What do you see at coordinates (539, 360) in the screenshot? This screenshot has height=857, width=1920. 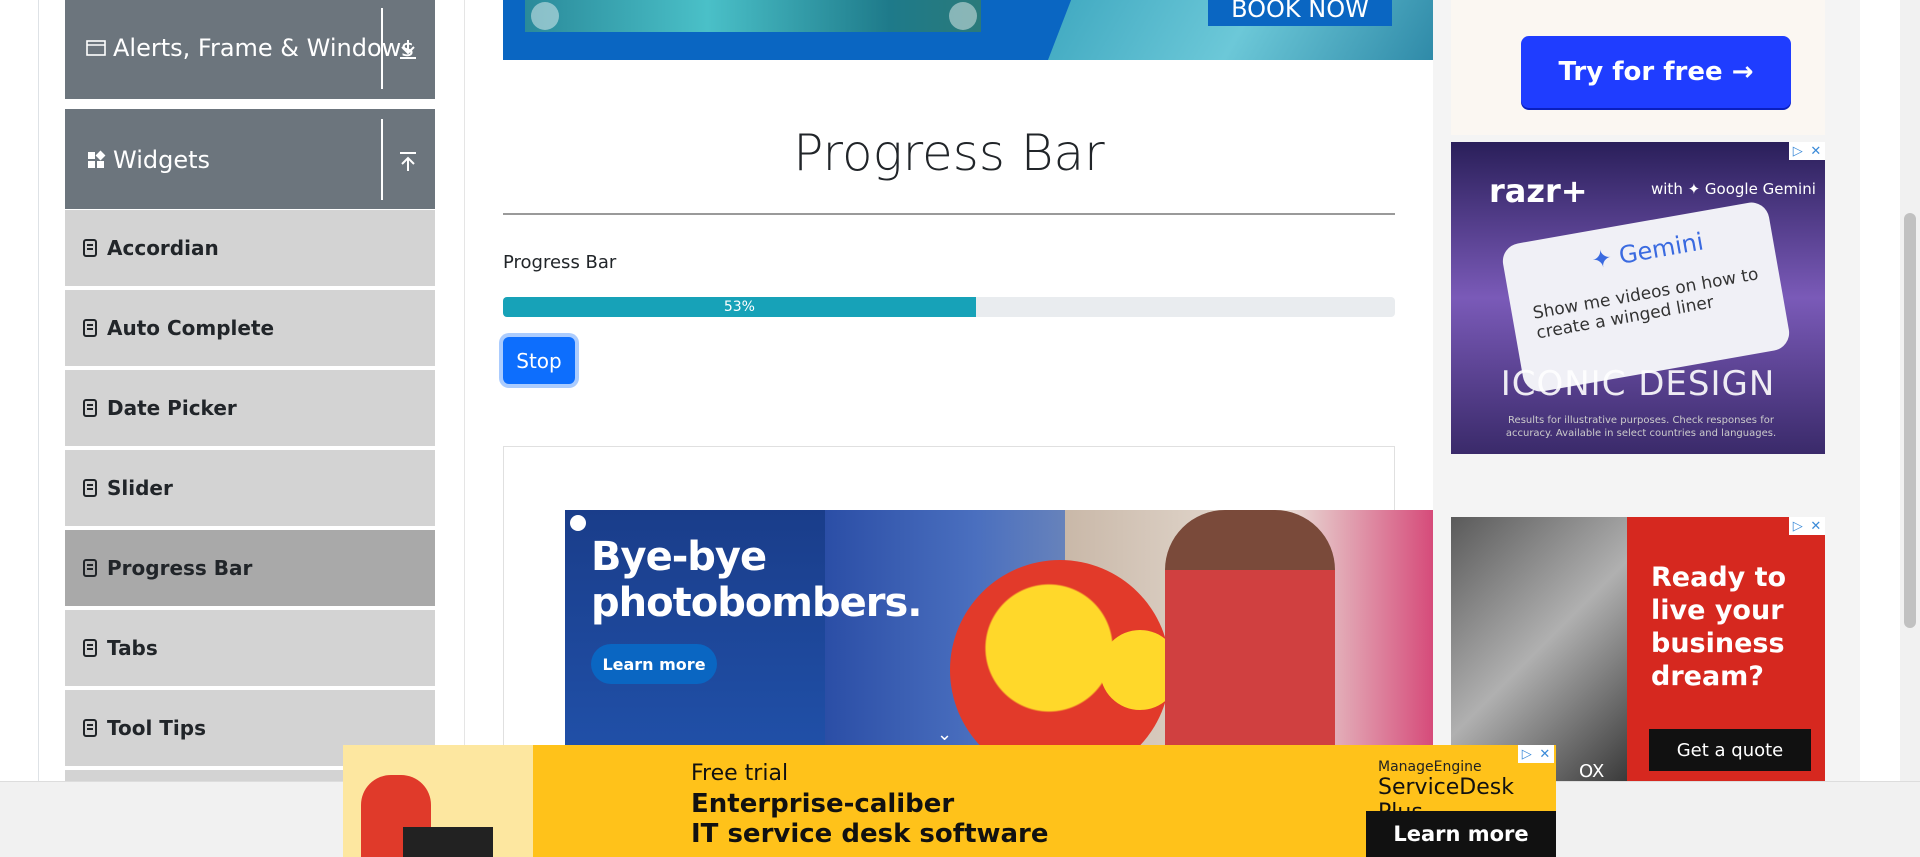 I see `stop-button: Stop` at bounding box center [539, 360].